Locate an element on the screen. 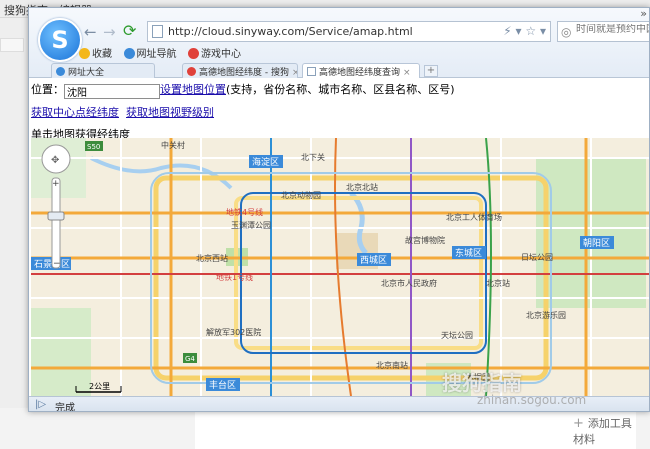 Image resolution: width=650 pixels, height=449 pixels. place-label: 故宫博物院 is located at coordinates (425, 240).